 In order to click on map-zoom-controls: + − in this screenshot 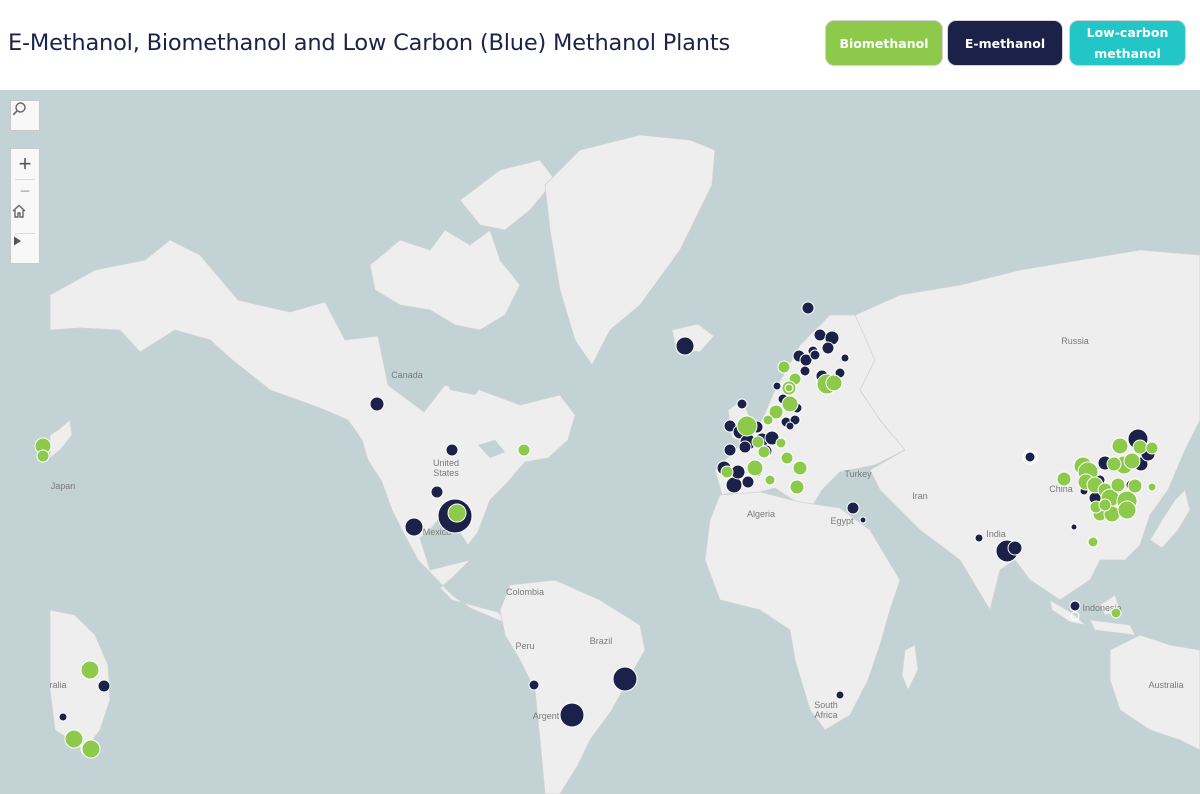, I will do `click(25, 206)`.